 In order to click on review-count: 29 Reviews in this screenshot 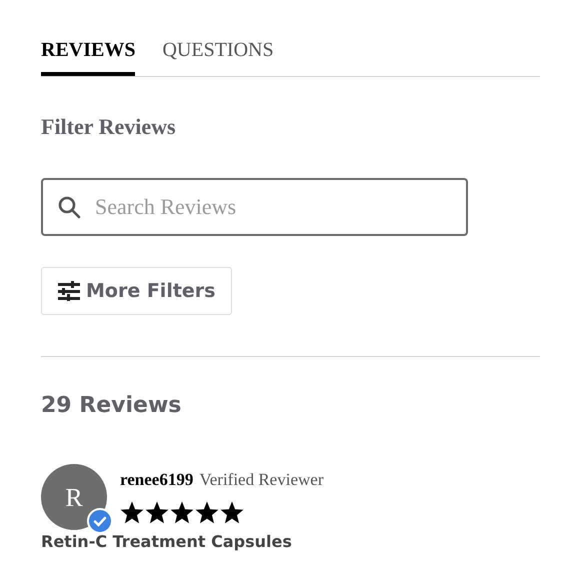, I will do `click(111, 406)`.